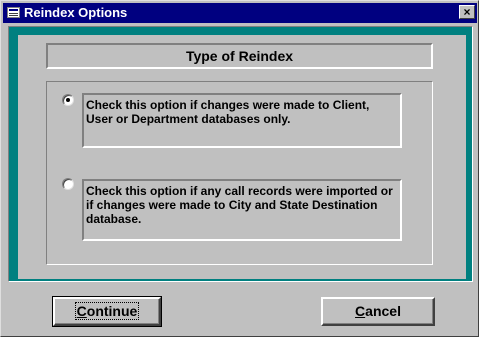  I want to click on continue-focus-rect: Continue, so click(107, 311).